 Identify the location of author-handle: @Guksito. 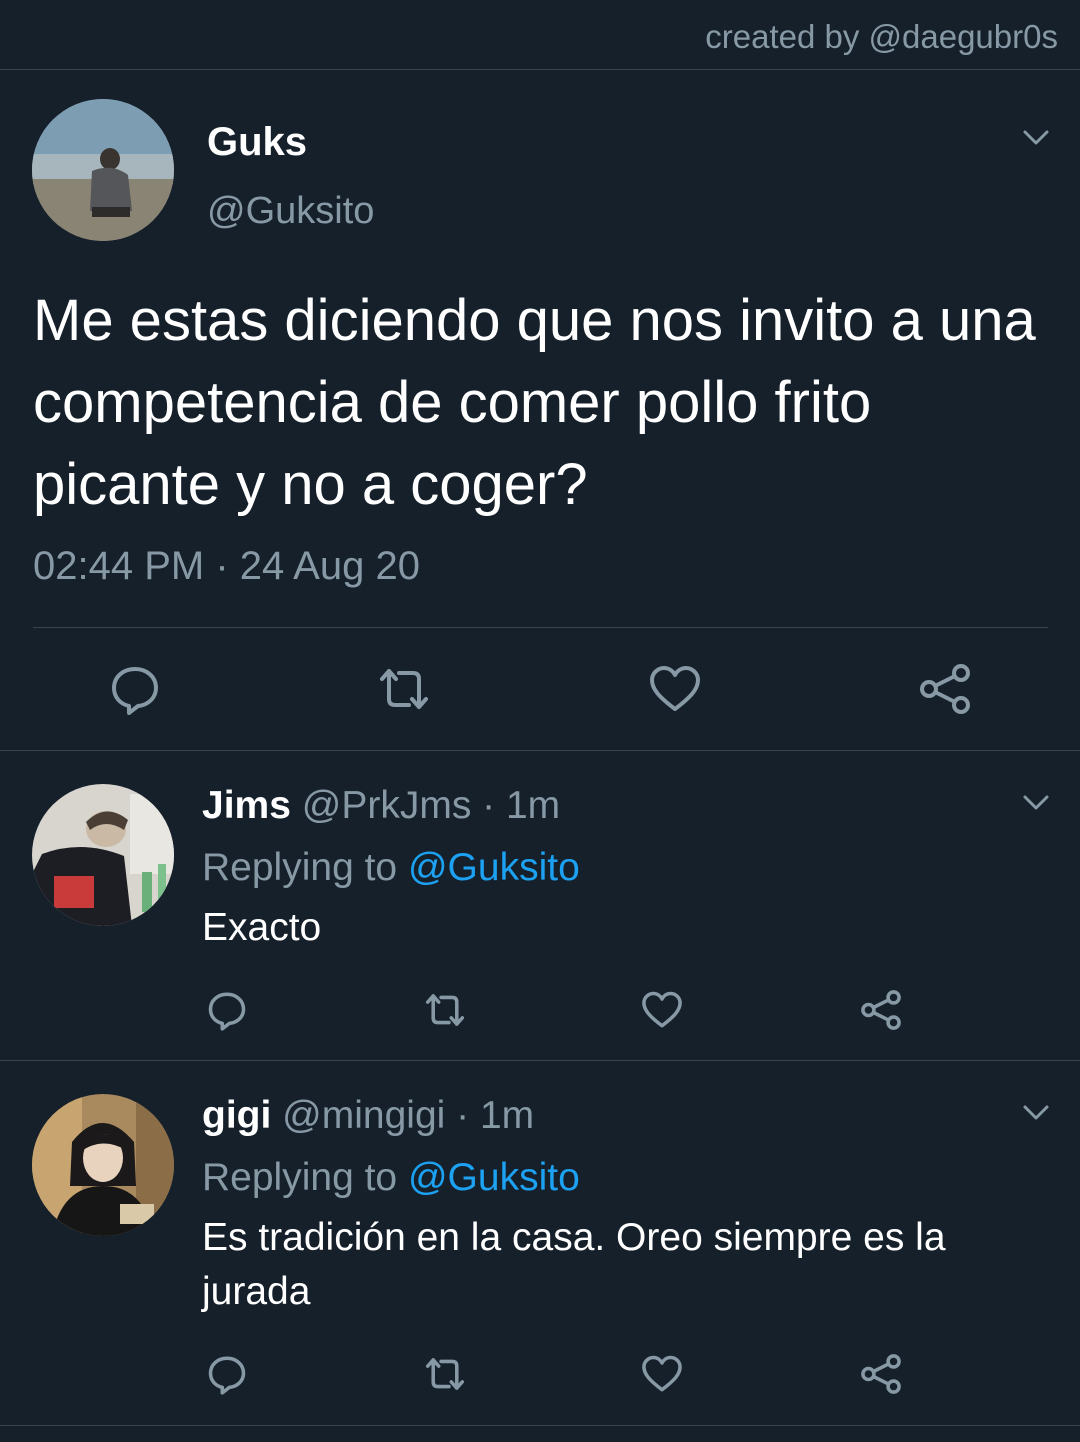
(290, 211).